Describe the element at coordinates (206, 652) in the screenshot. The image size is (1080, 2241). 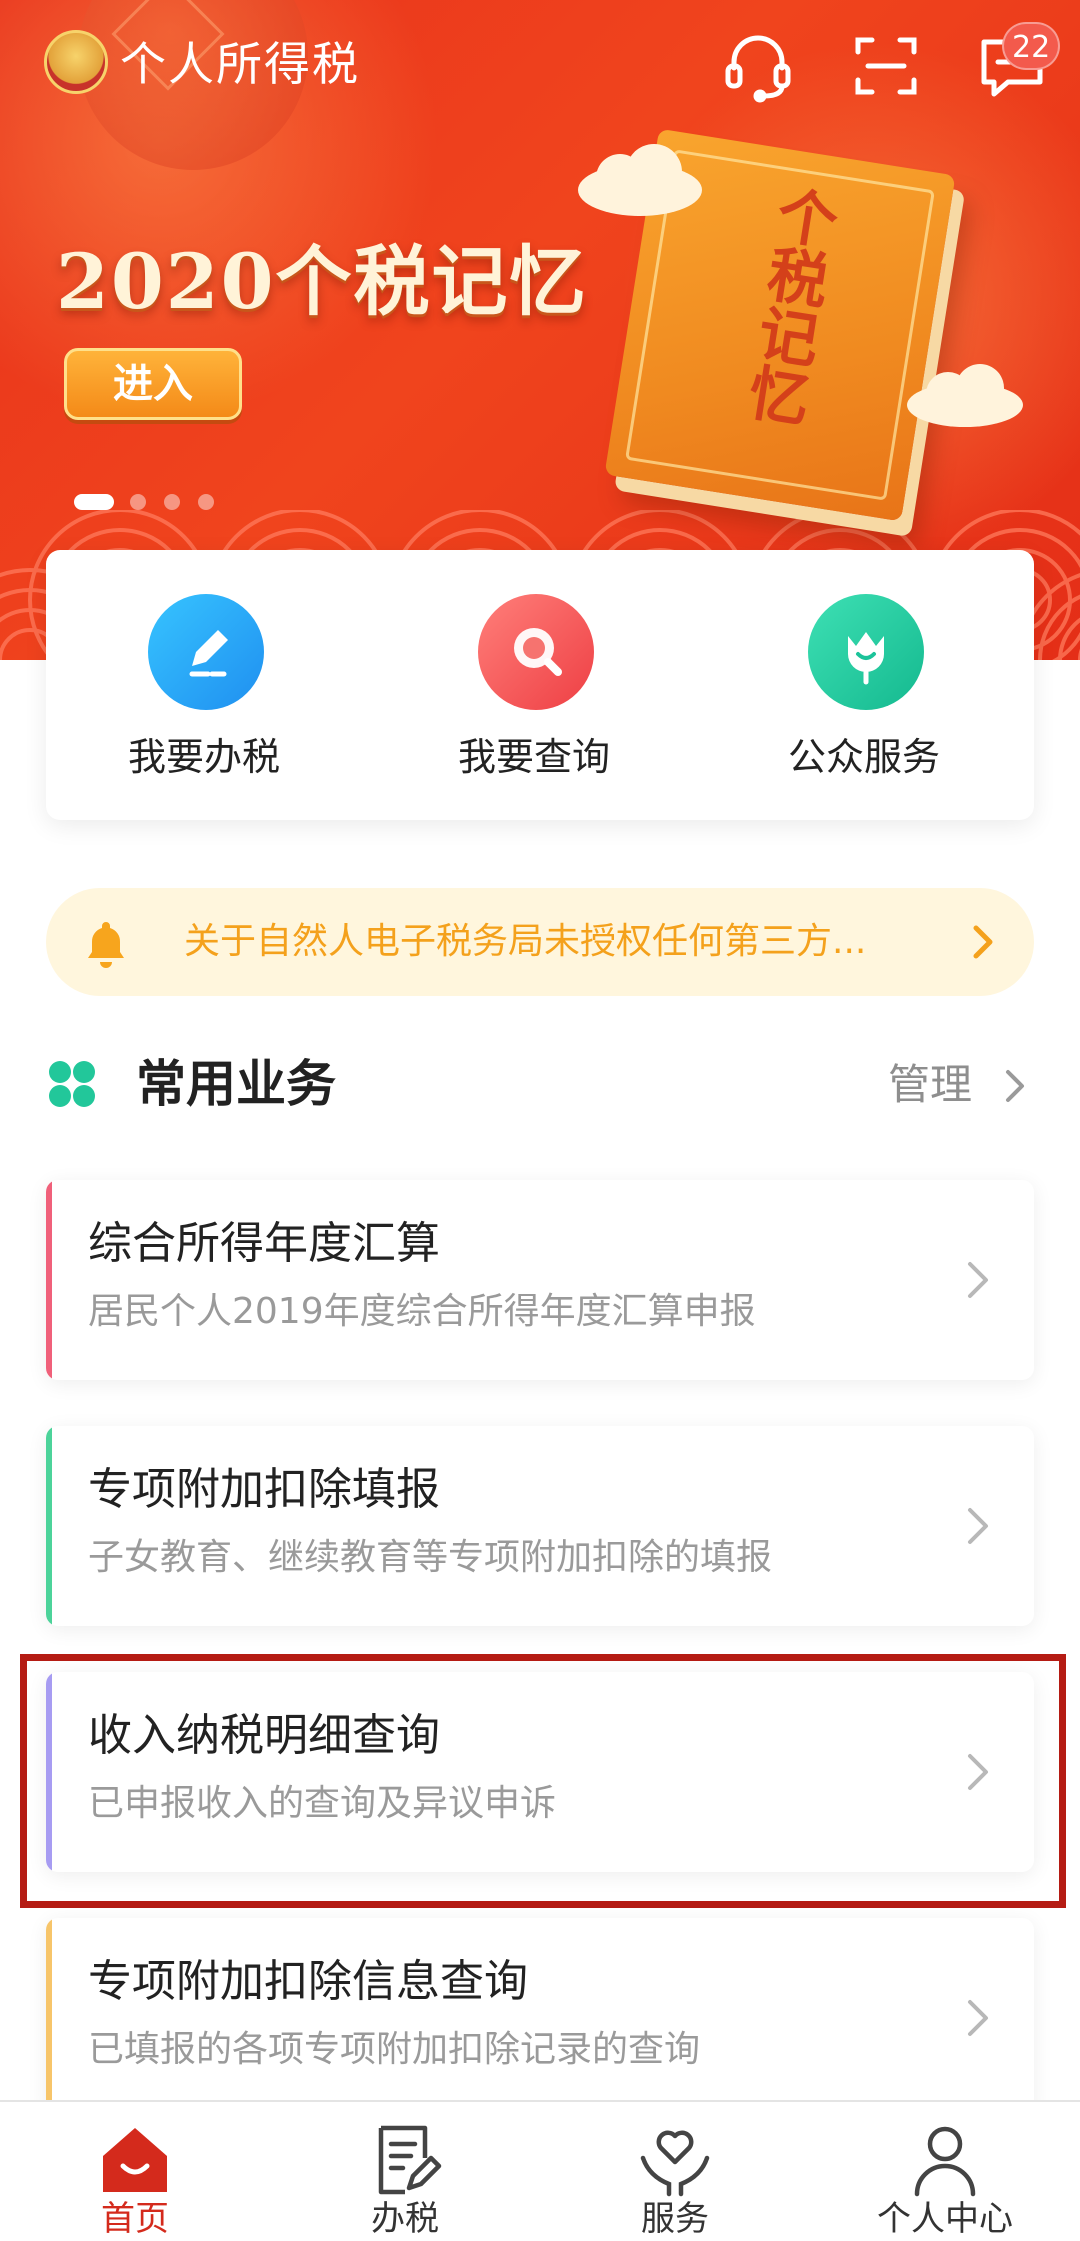
I see `edit-icon` at that location.